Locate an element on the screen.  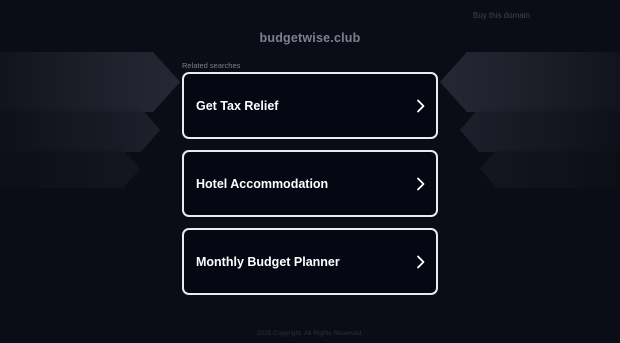
buy-domain-link: Buy this domain is located at coordinates (501, 15).